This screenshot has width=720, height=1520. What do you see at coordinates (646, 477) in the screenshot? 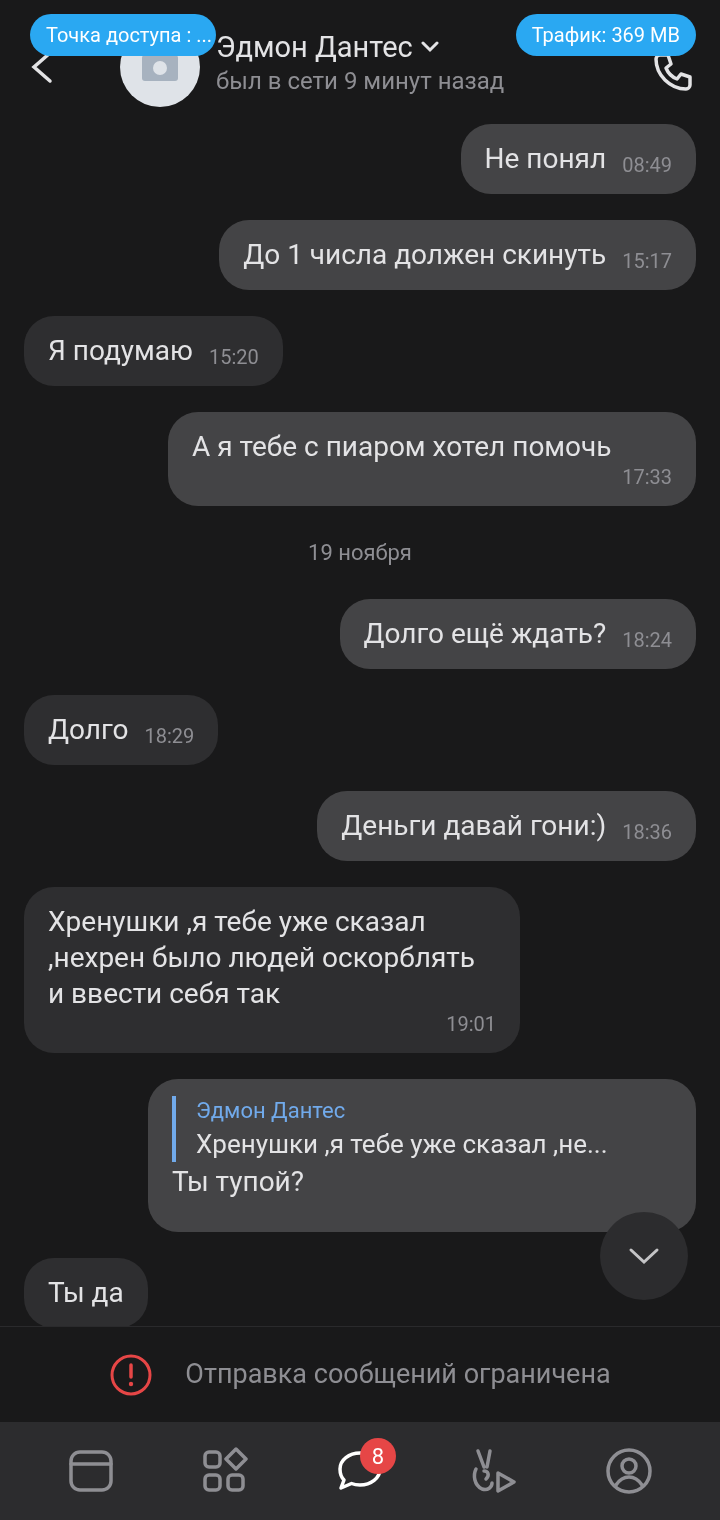
I see `message-time: 17:33` at bounding box center [646, 477].